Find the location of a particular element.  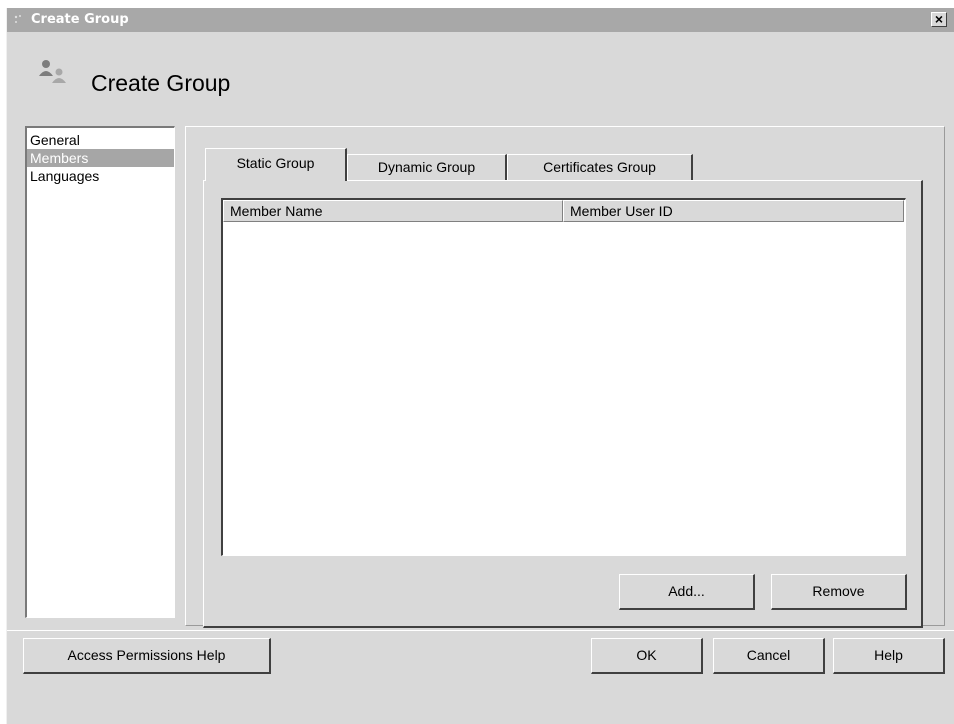

help-button: Help is located at coordinates (889, 656).